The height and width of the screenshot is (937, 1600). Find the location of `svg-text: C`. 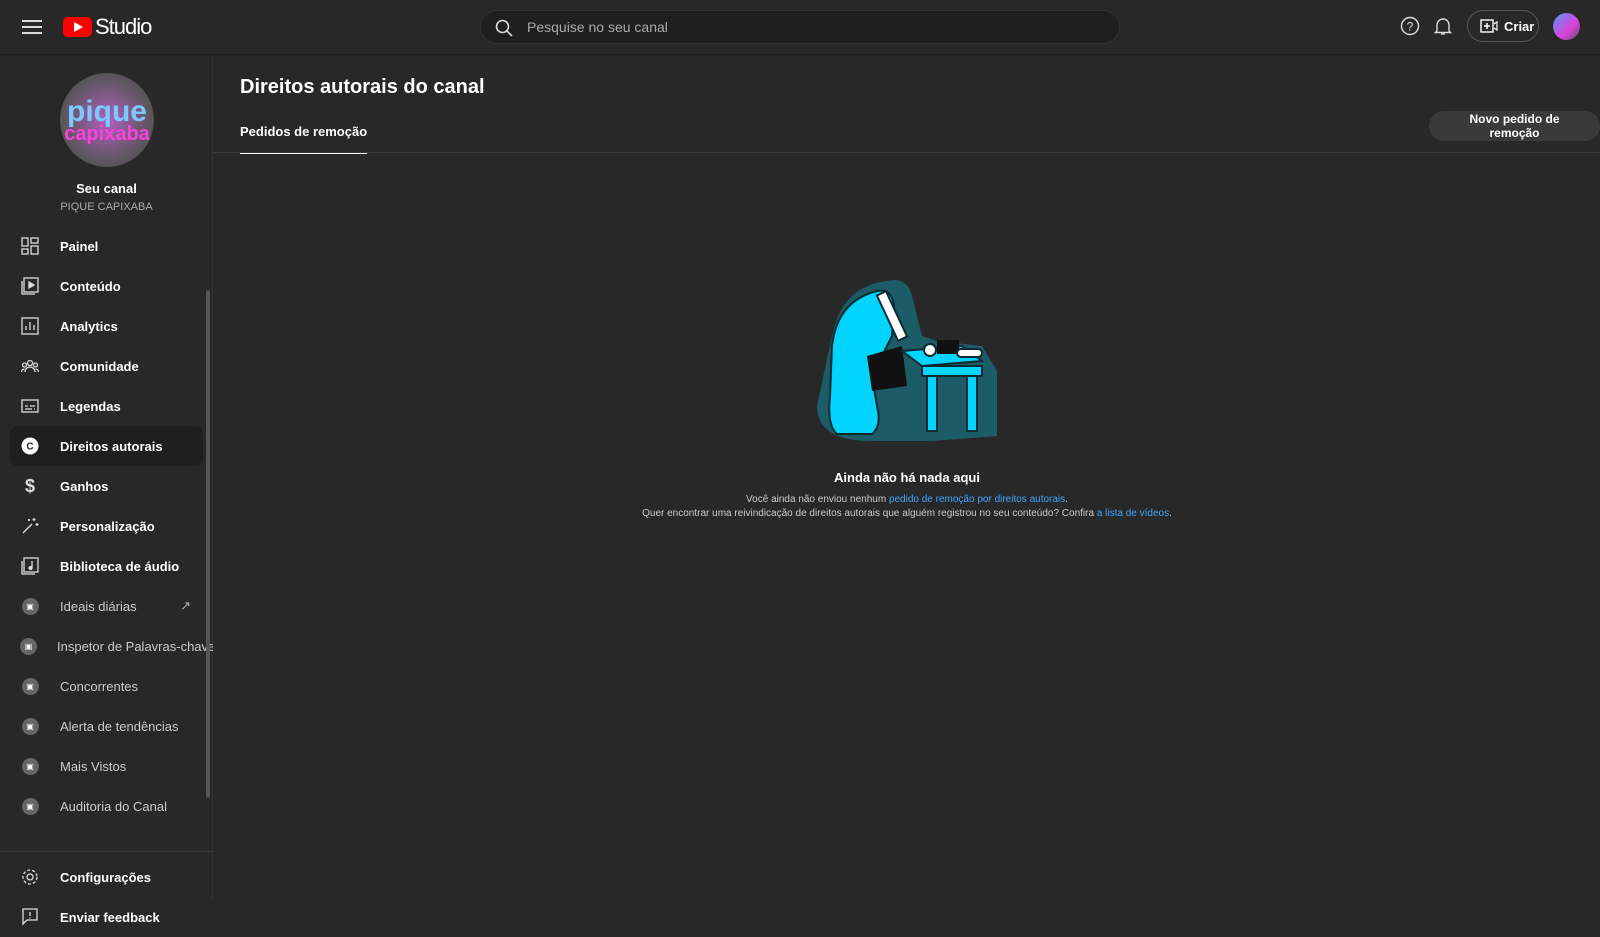

svg-text: C is located at coordinates (29, 447).